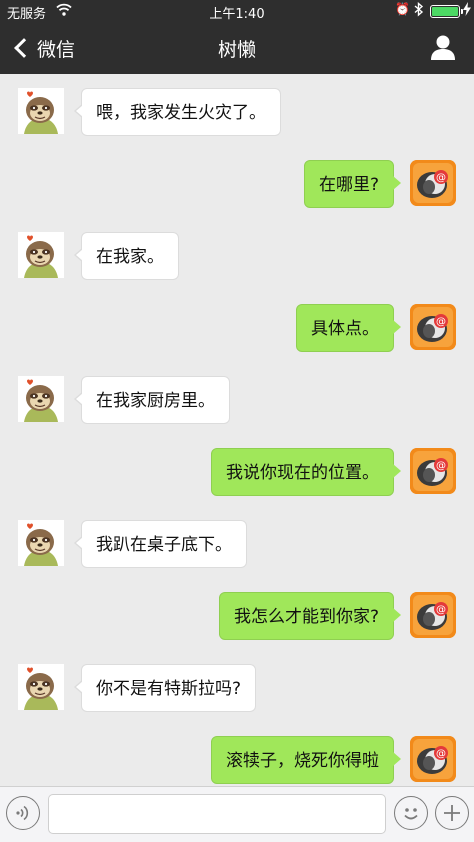  Describe the element at coordinates (165, 688) in the screenshot. I see `message-bubble: 你不是有特斯拉吗?` at that location.